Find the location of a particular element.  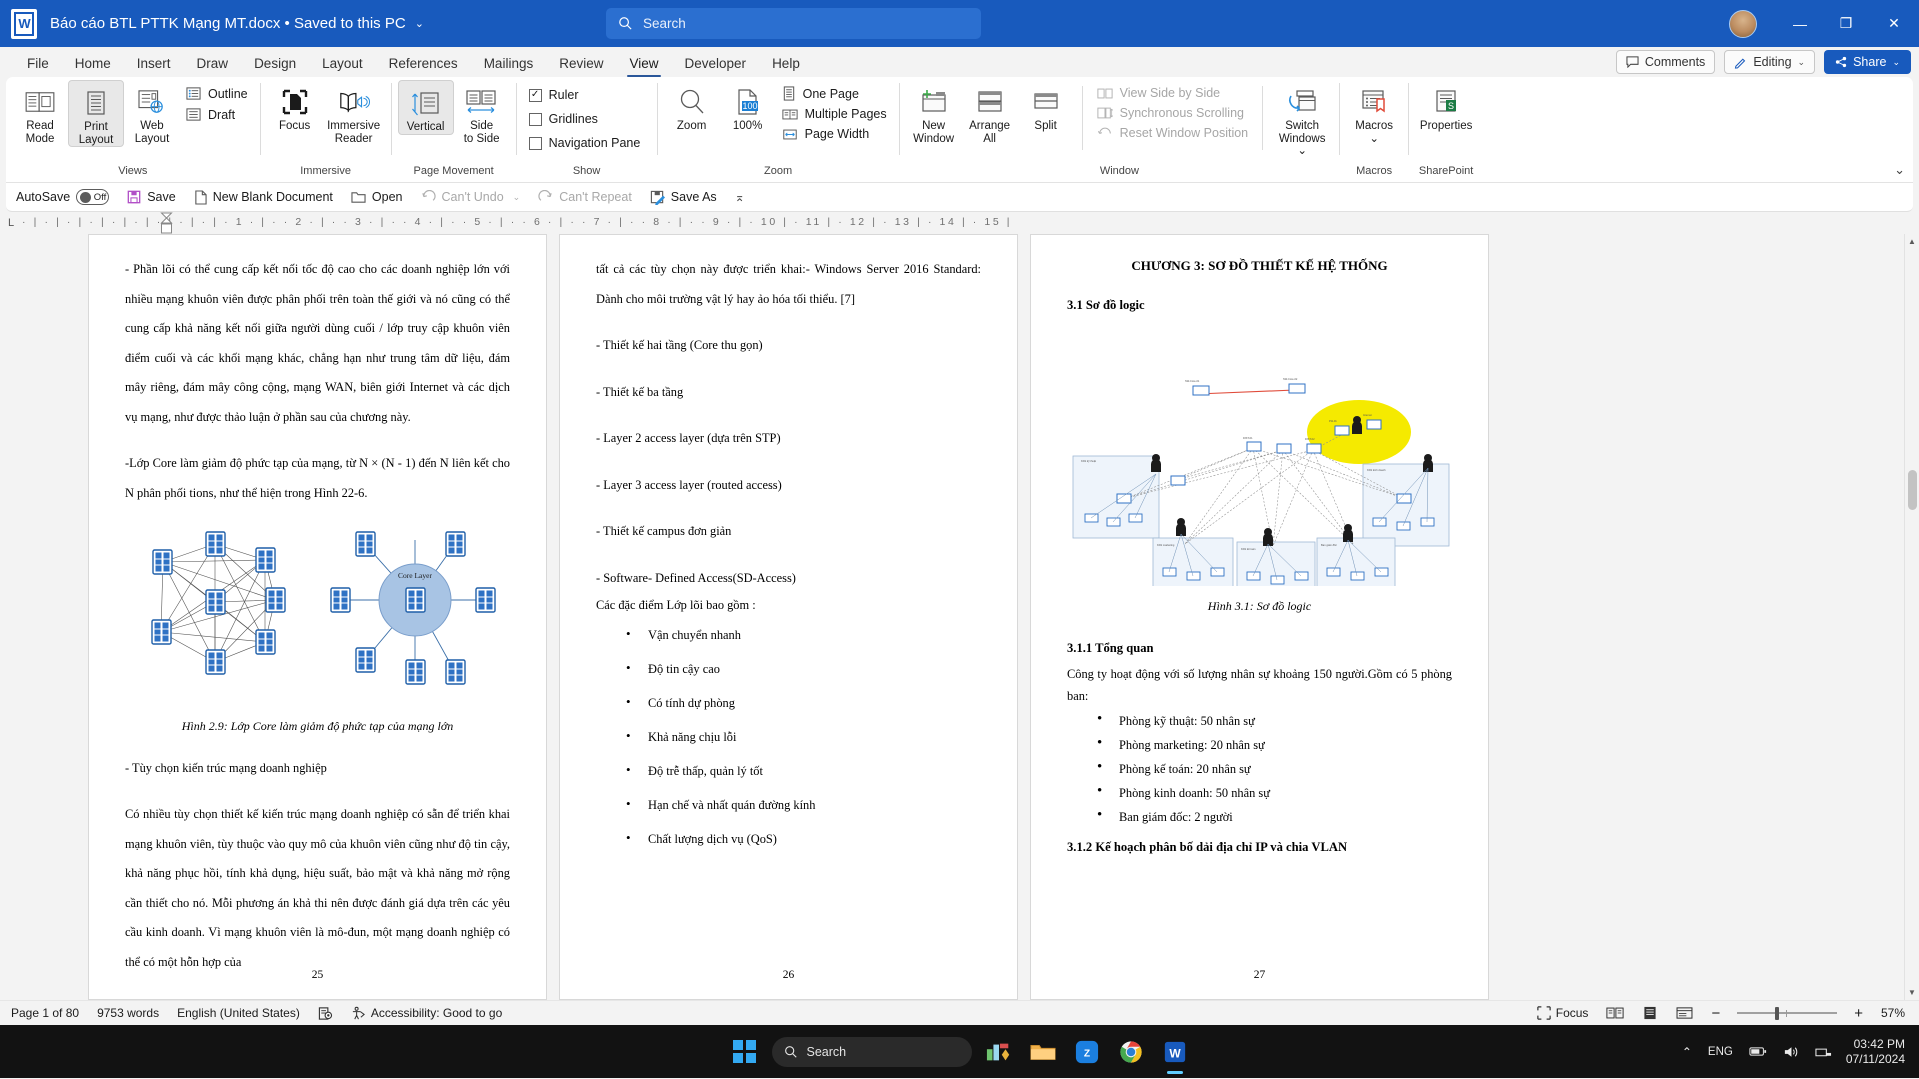

arrange-all-button: Arrange All is located at coordinates (990, 112).